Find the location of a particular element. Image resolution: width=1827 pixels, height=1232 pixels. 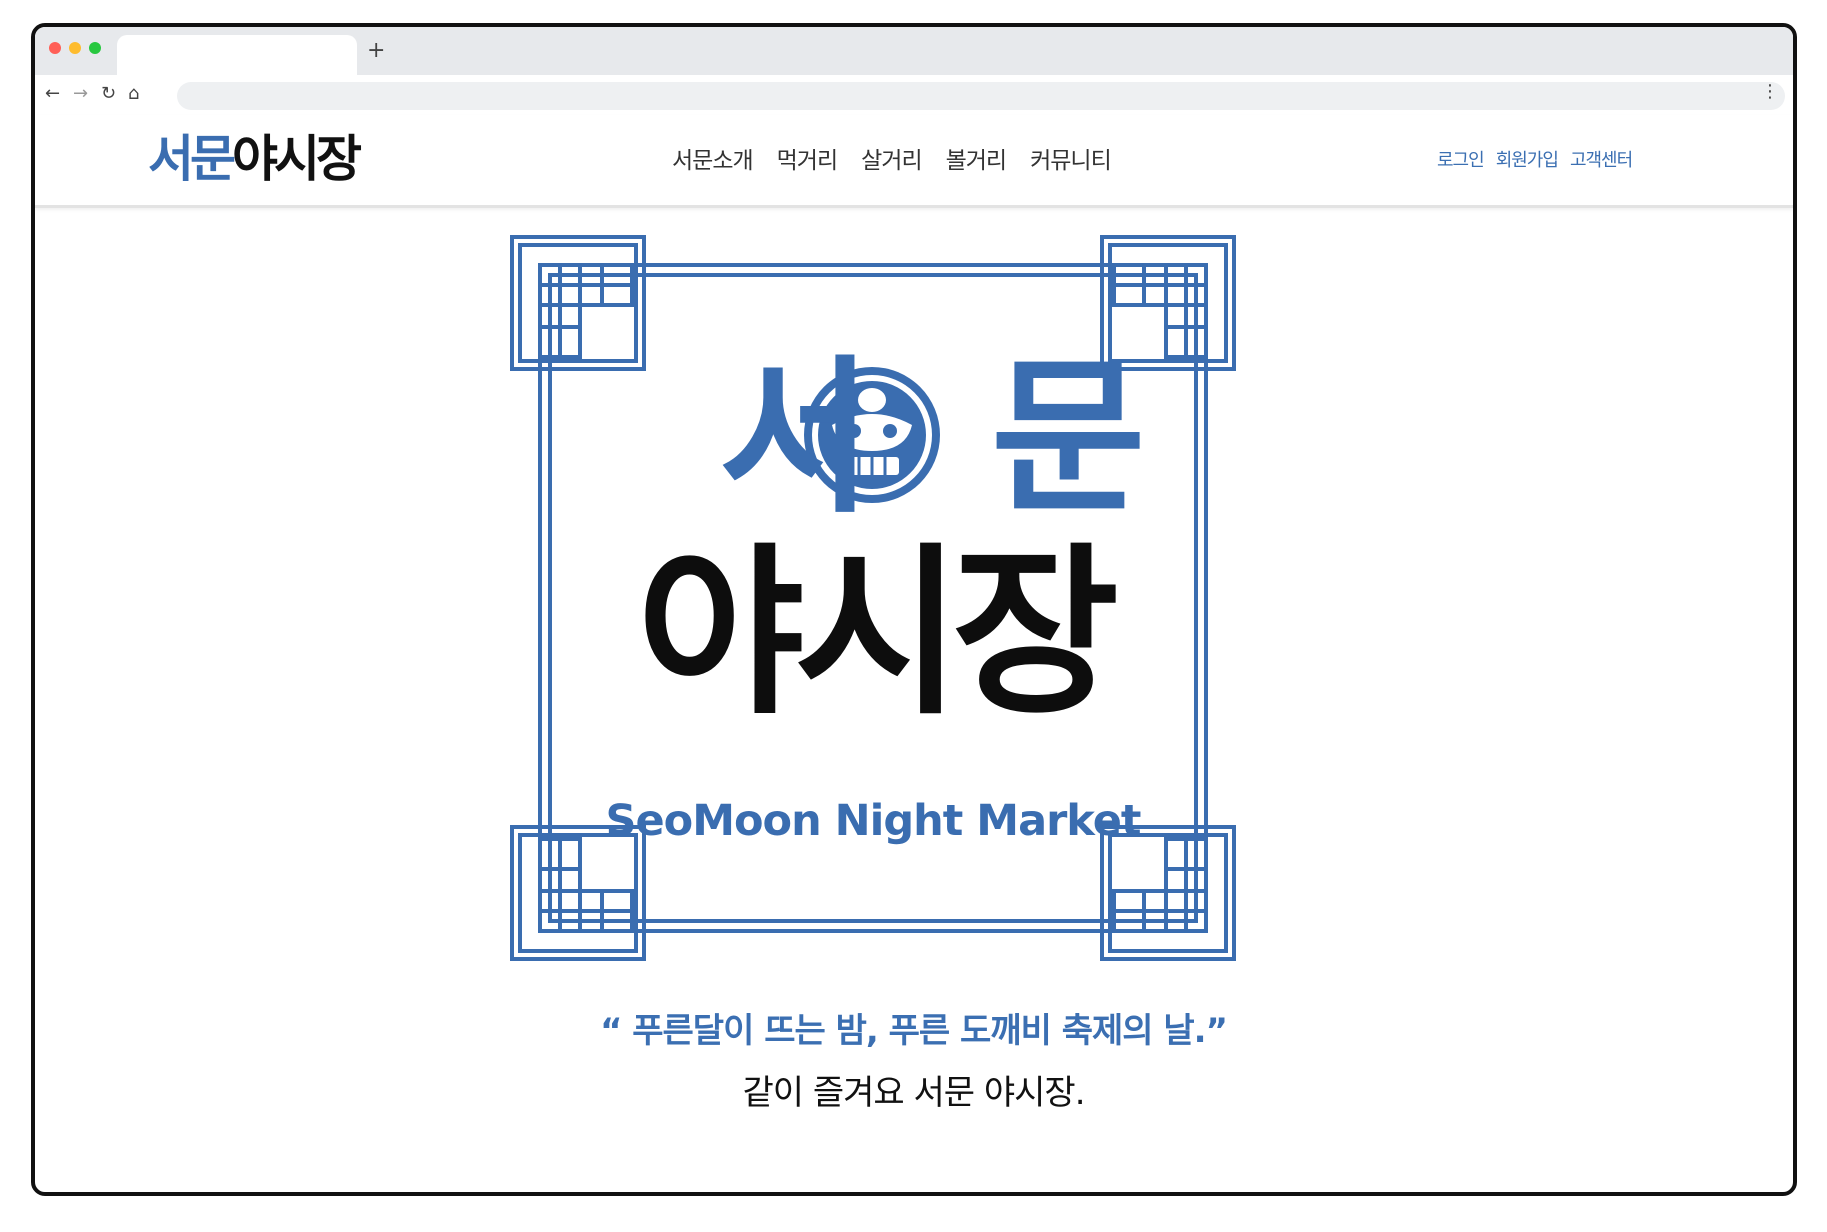

hero-title-char-1: 서 is located at coordinates (854, 438).